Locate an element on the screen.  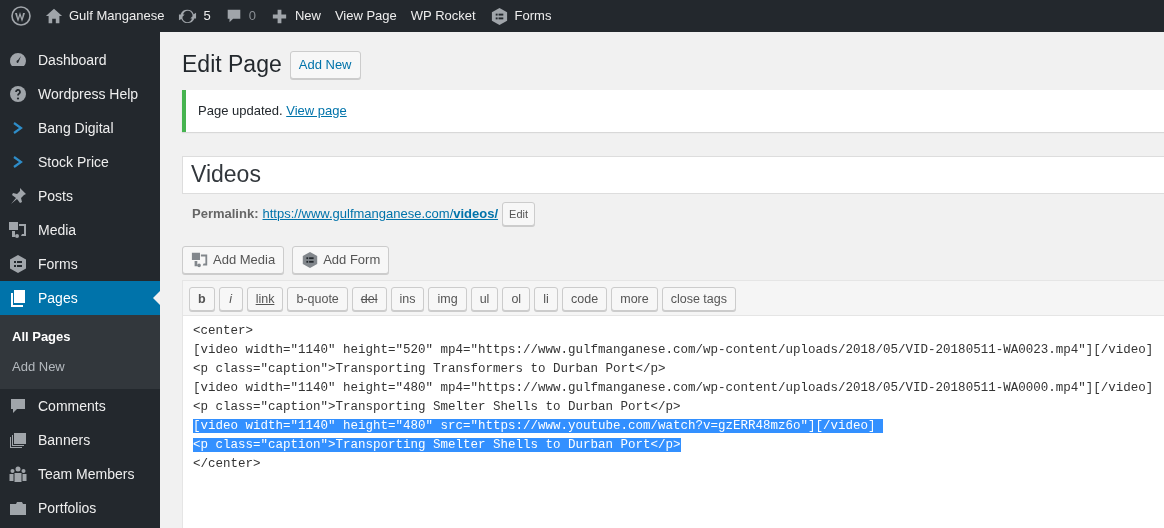
toolbar-button: ins is located at coordinates (407, 298).